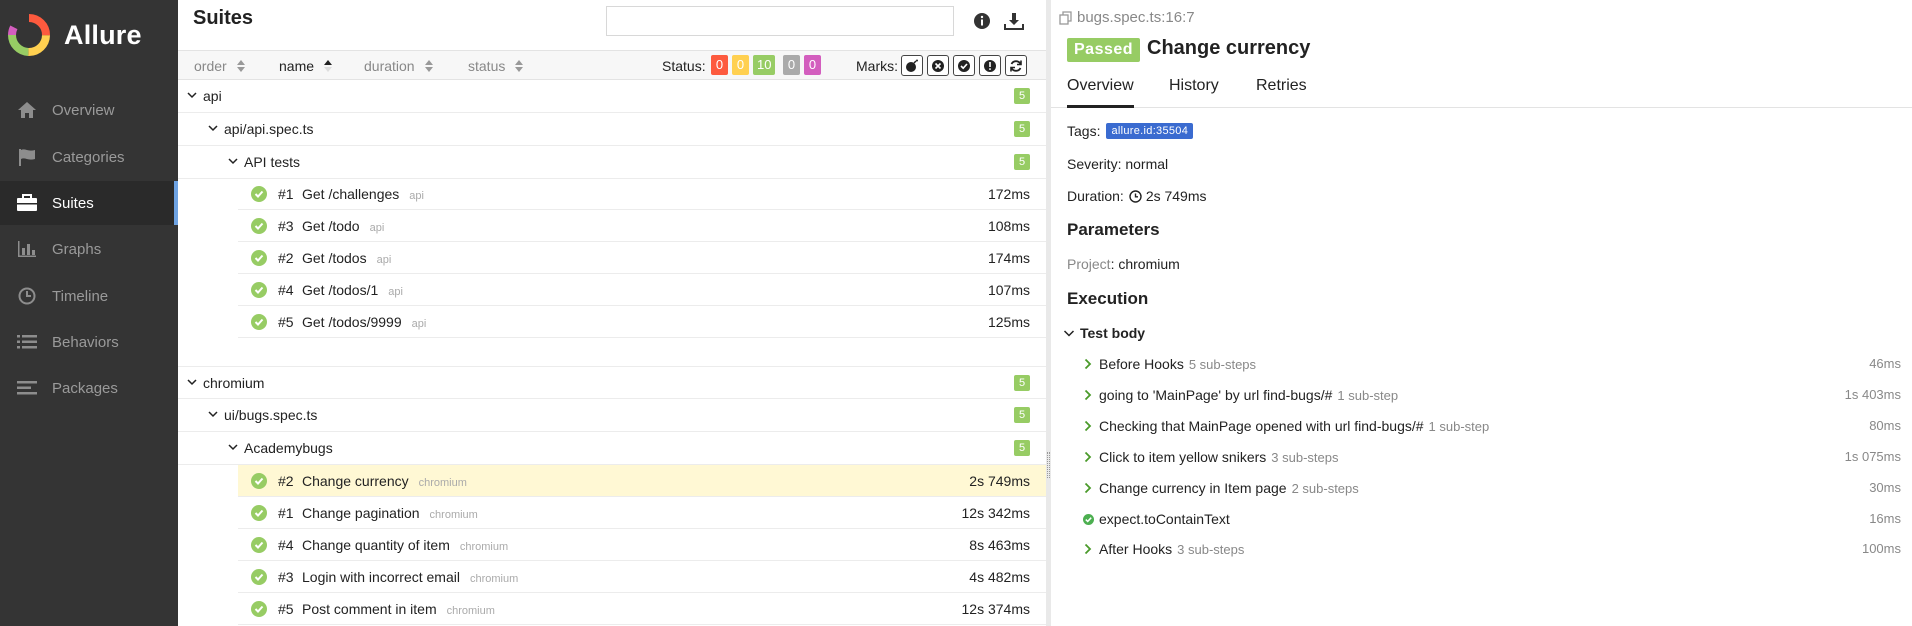 The height and width of the screenshot is (626, 1912). I want to click on status-failed-count: 0, so click(719, 65).